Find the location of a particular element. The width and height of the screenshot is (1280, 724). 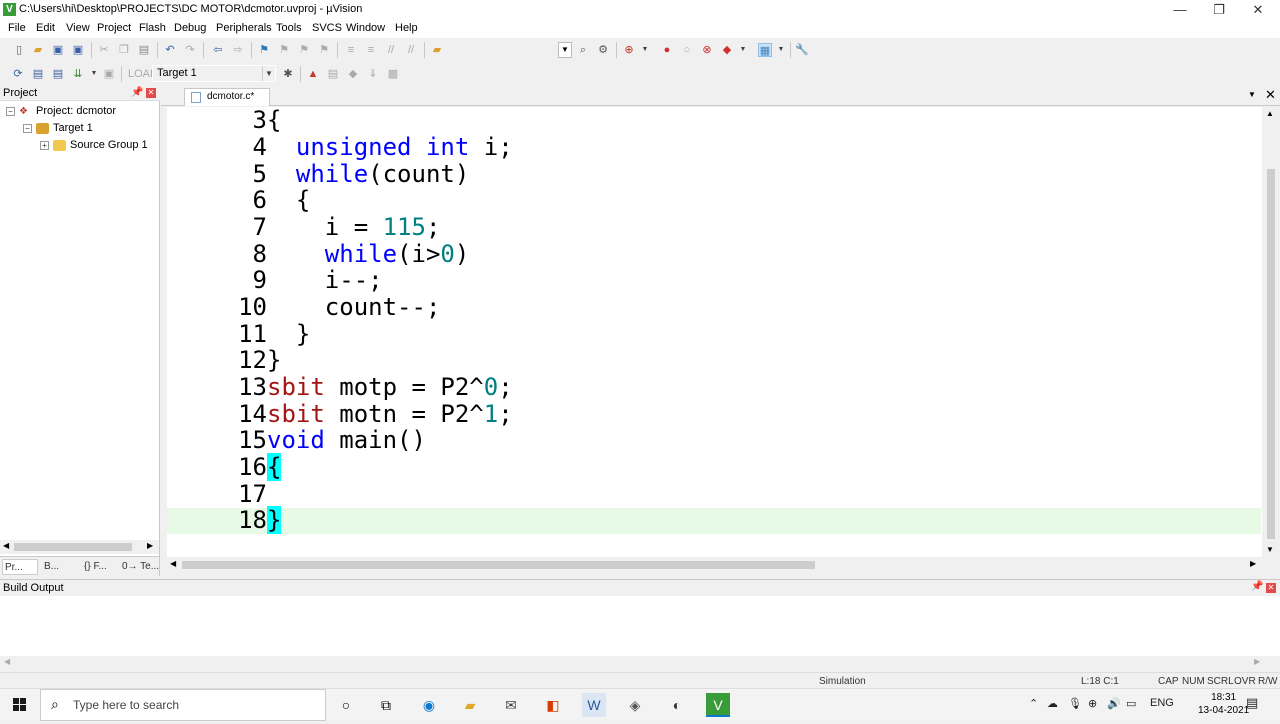

select-packs-icon: ◆ is located at coordinates (353, 74).